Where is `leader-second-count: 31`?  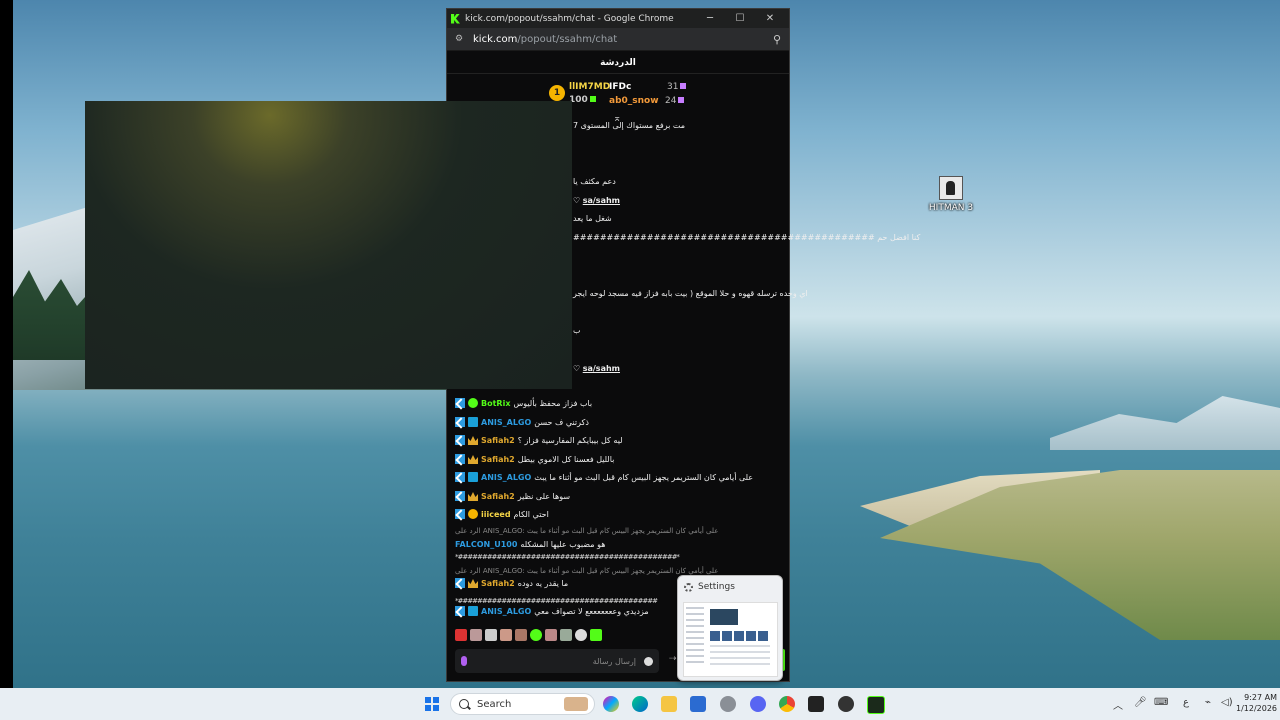
leader-second-count: 31 is located at coordinates (673, 87).